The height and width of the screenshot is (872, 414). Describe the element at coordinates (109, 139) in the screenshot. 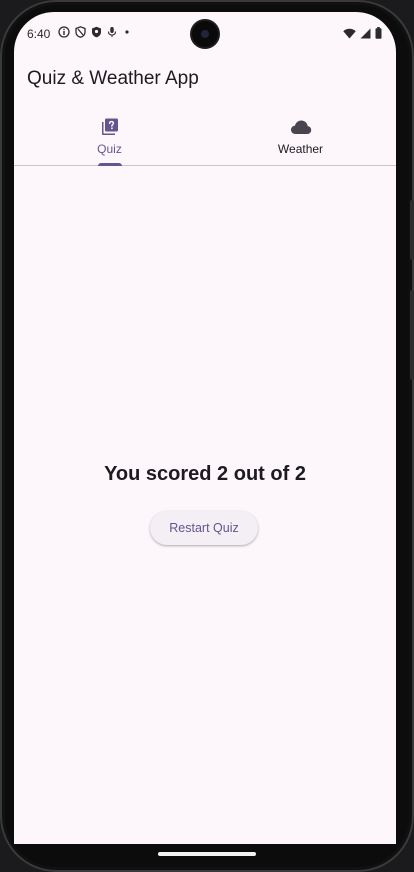

I see `tab-quiz: Quiz` at that location.